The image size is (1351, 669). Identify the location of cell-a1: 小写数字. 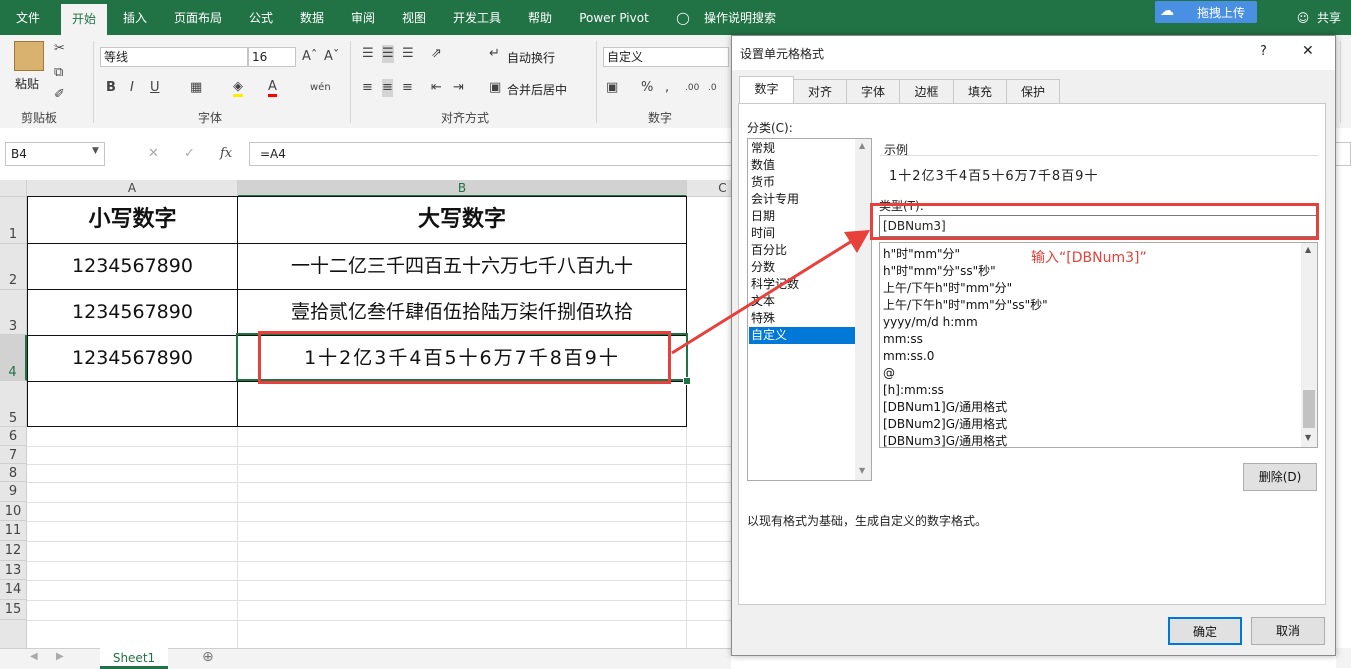
(132, 220).